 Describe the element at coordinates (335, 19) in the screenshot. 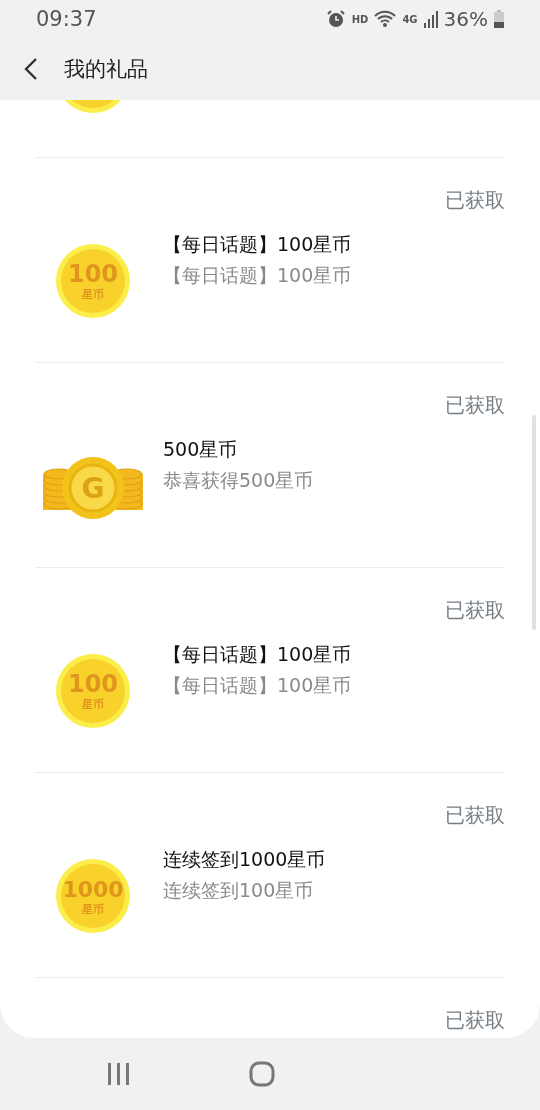

I see `alarm-icon` at that location.